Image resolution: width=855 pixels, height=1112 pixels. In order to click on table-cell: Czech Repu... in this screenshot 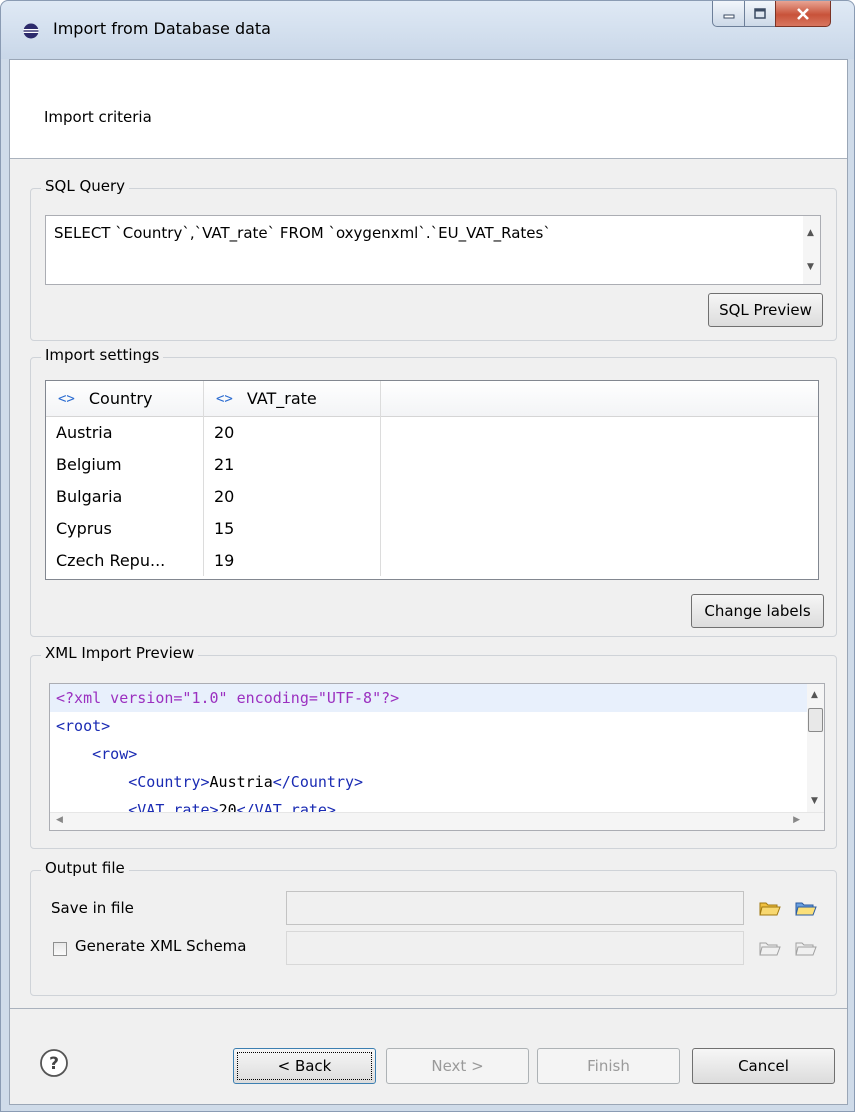, I will do `click(125, 560)`.